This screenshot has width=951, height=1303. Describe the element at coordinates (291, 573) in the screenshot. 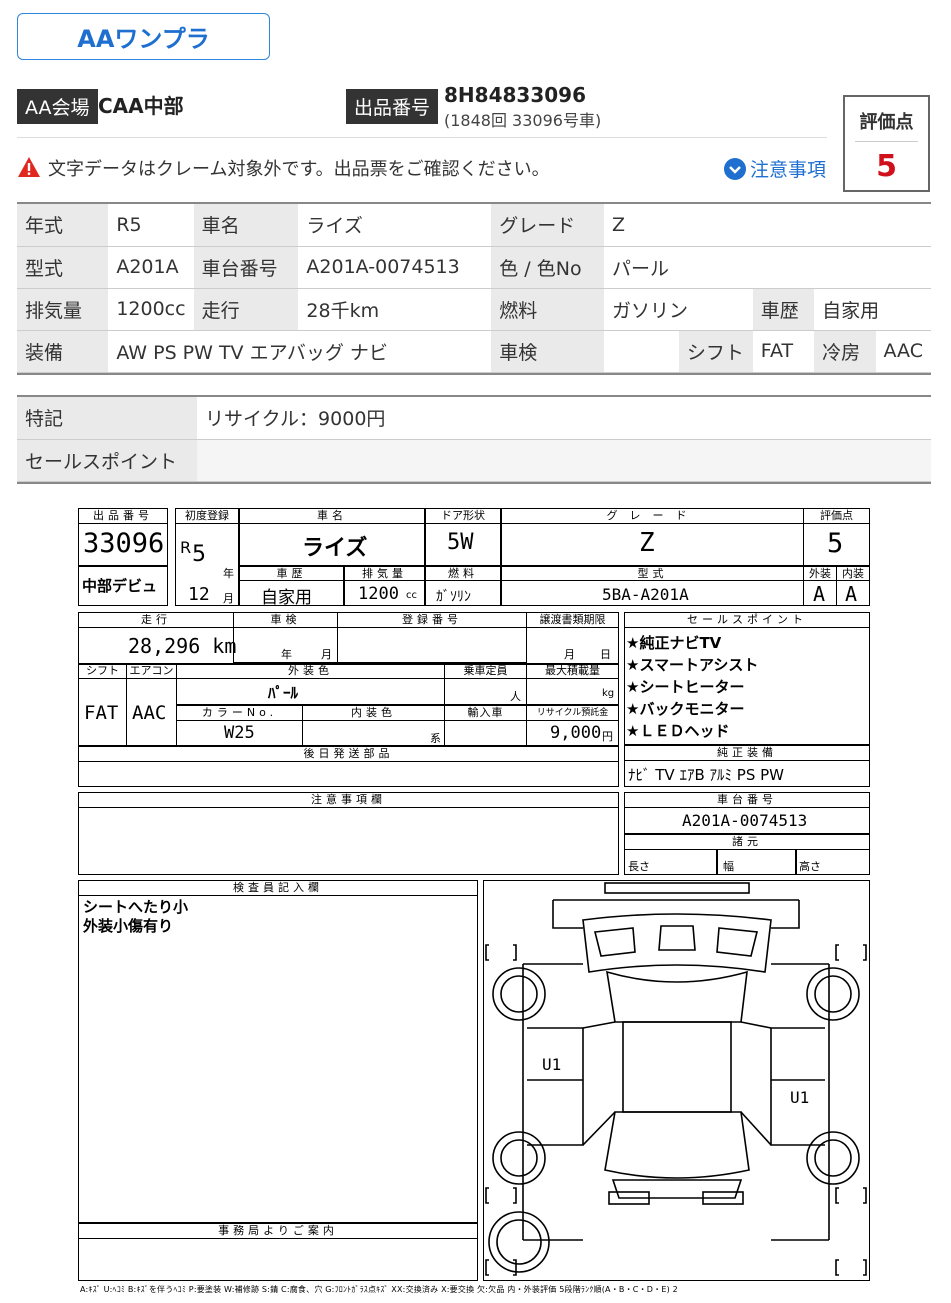

I see `sheet-h-history: 車歴` at that location.